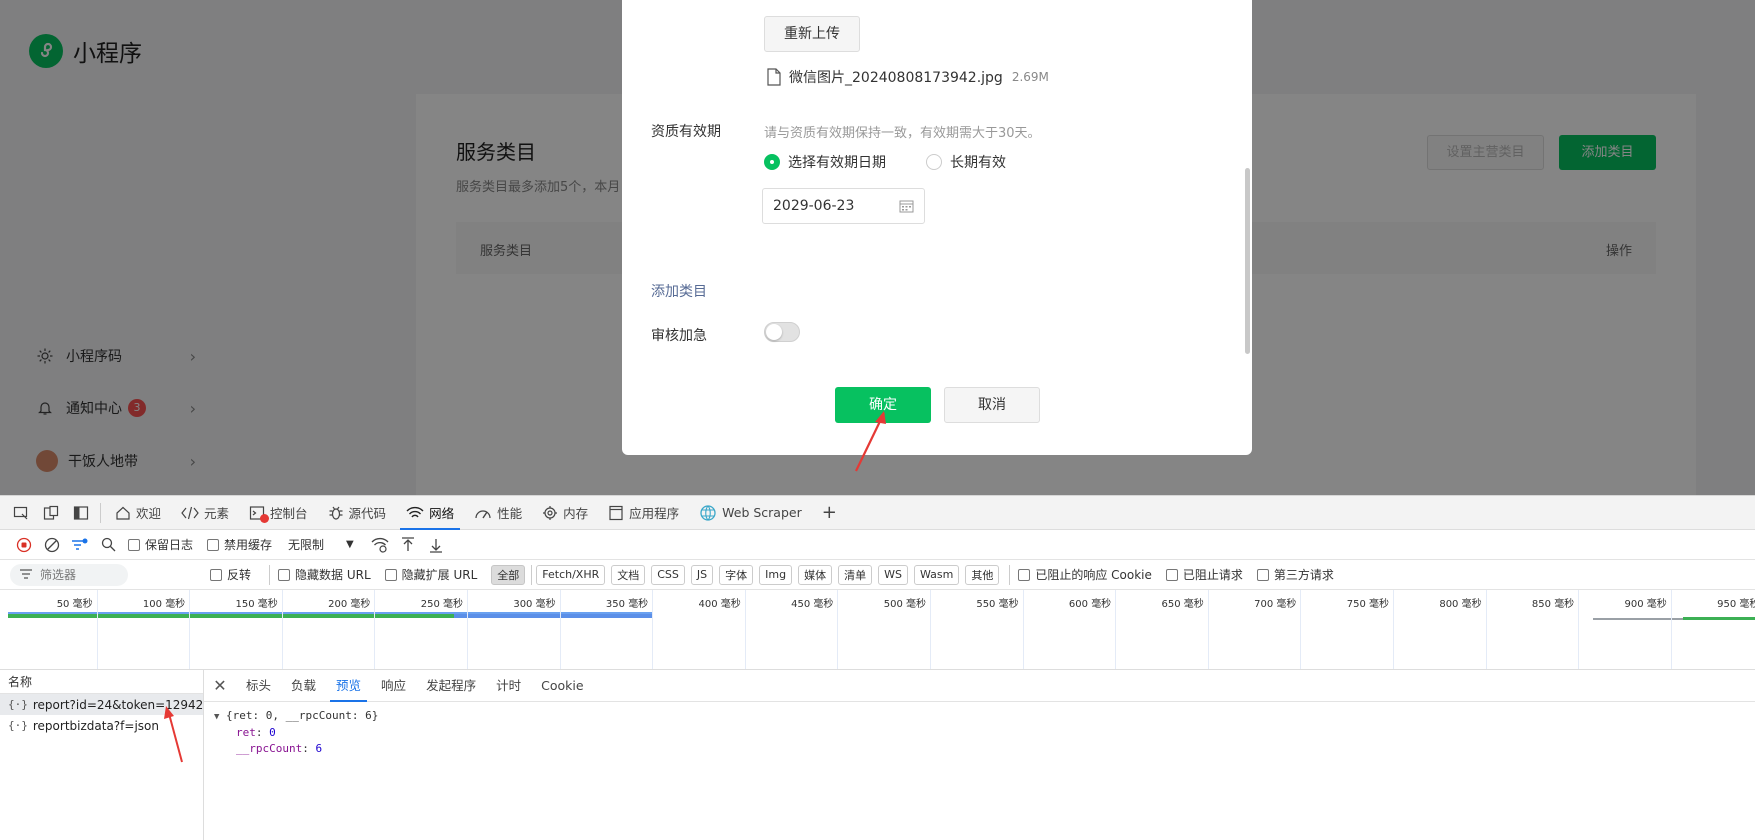 Image resolution: width=1755 pixels, height=840 pixels. I want to click on export-har-icon, so click(436, 545).